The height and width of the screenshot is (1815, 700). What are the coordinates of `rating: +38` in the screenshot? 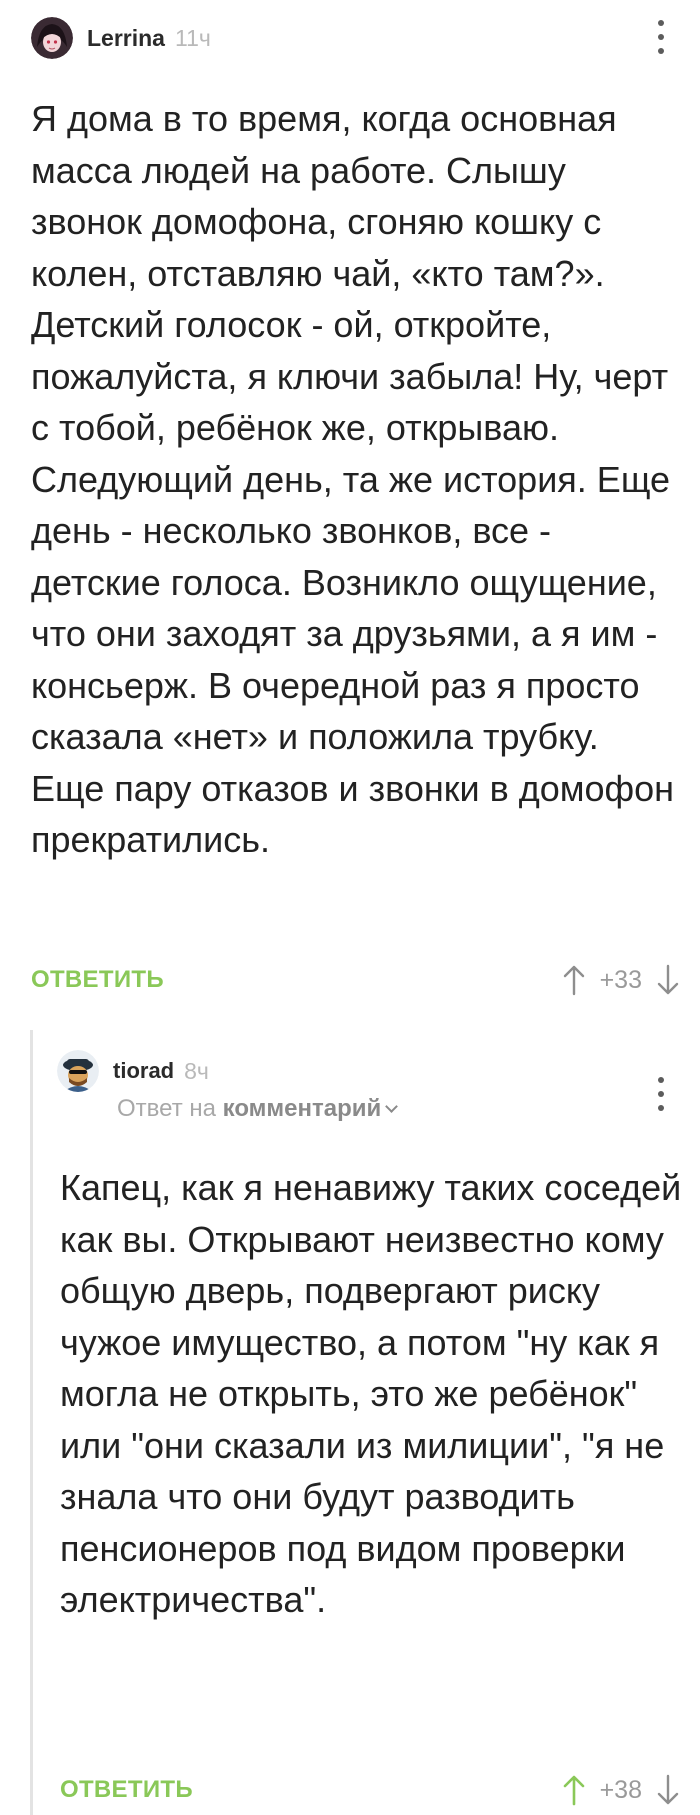 It's located at (621, 1790).